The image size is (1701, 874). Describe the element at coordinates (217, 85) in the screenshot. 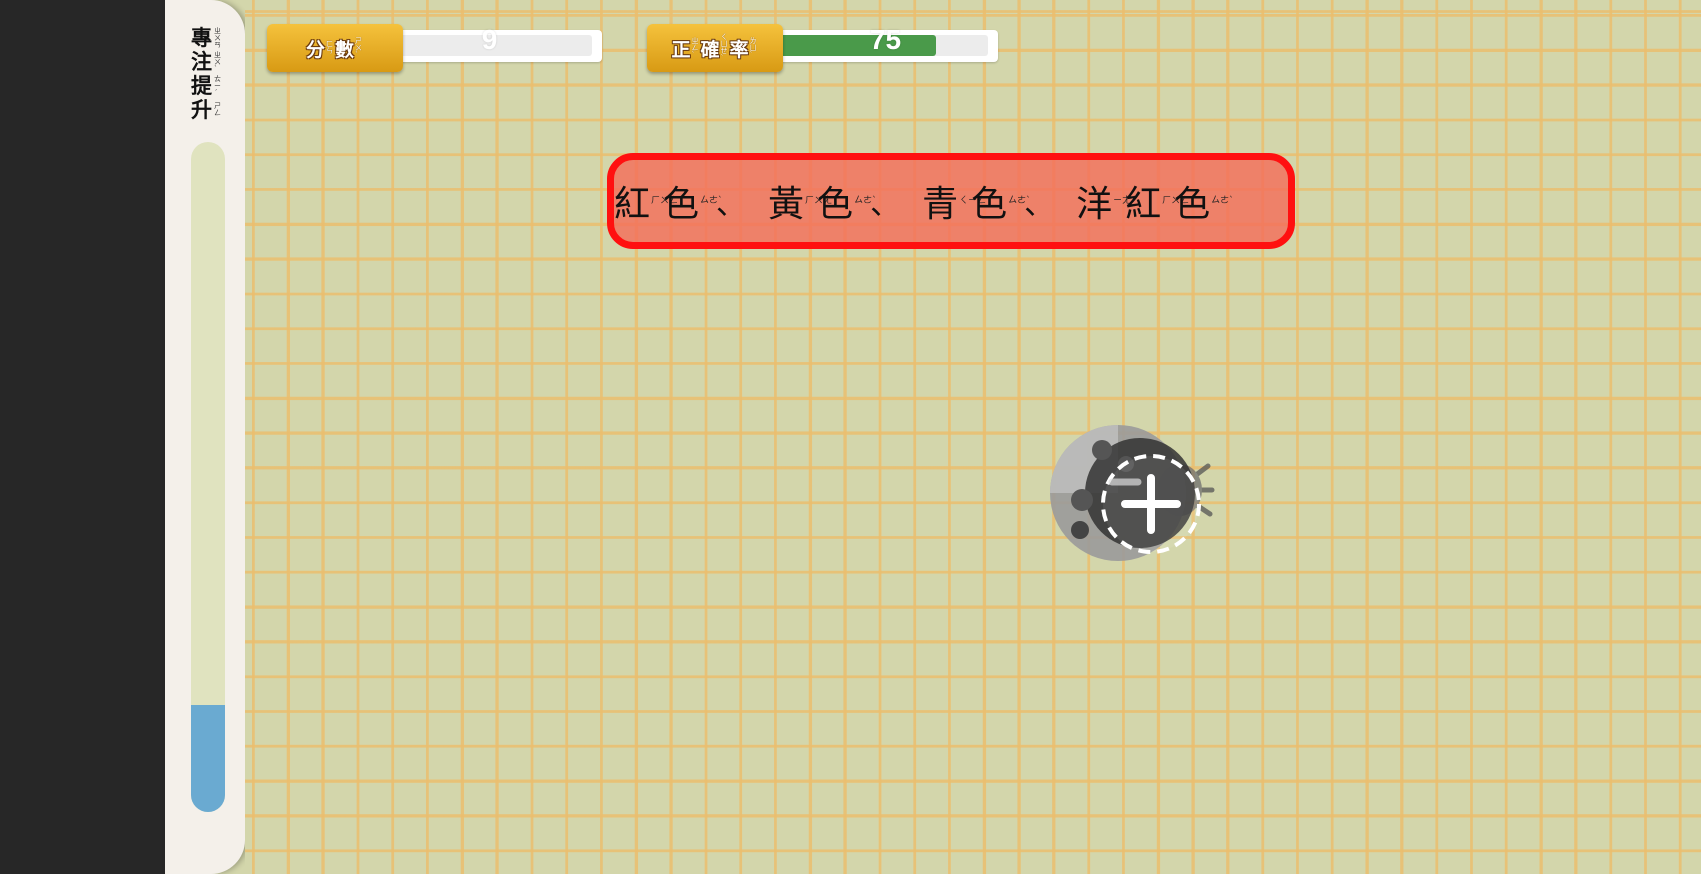

I see `focus-title-char-zhuyin: ㄊㄧˊ` at that location.